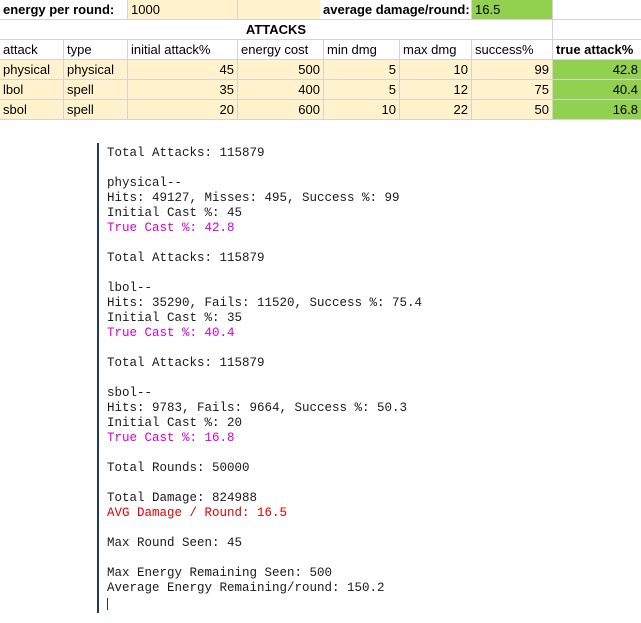 Image resolution: width=641 pixels, height=623 pixels. What do you see at coordinates (436, 110) in the screenshot?
I see `cell-max-dmg: 22` at bounding box center [436, 110].